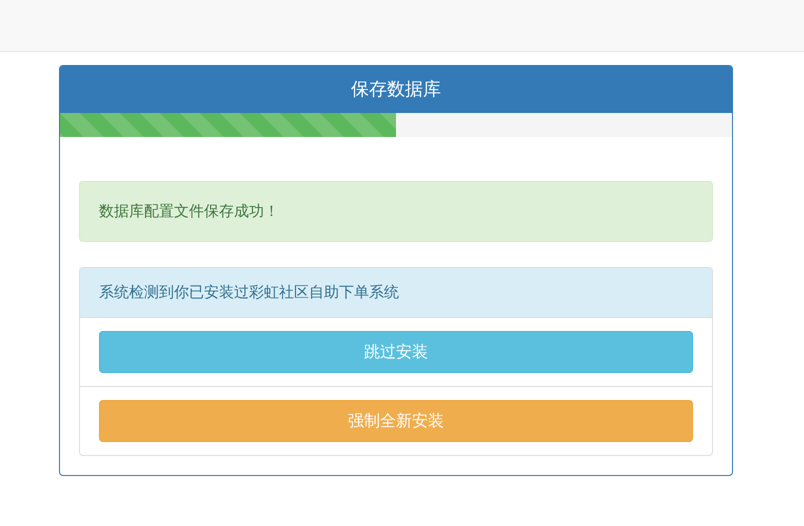 The width and height of the screenshot is (804, 526). What do you see at coordinates (396, 352) in the screenshot?
I see `skip-install-button: 跳过安装` at bounding box center [396, 352].